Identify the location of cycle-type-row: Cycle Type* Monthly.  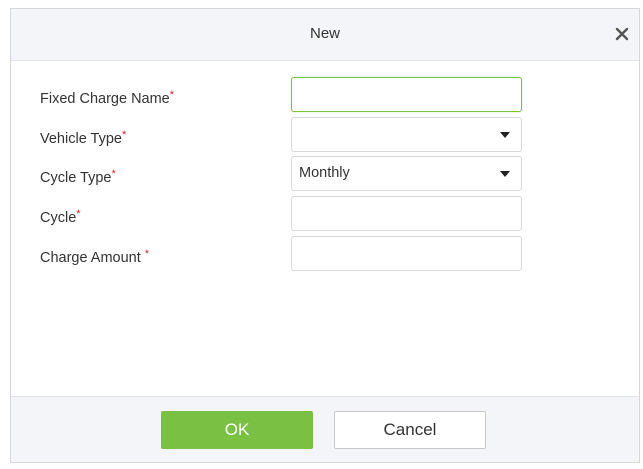
(325, 174).